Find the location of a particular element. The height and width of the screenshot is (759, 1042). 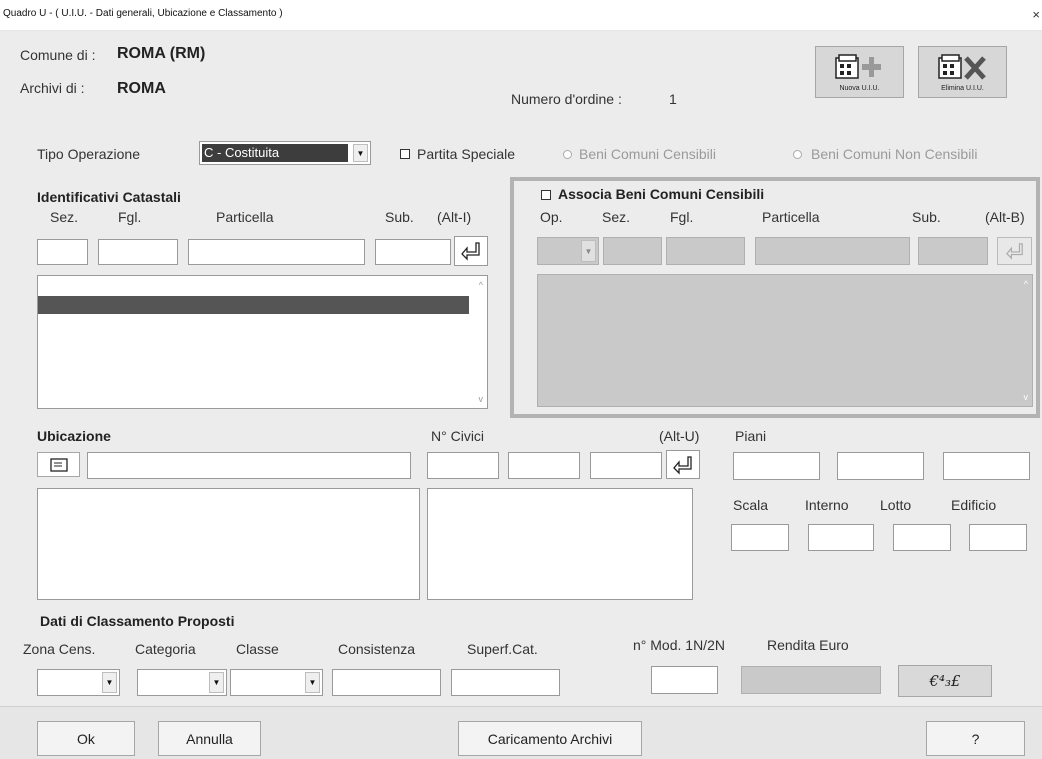

mod-input is located at coordinates (684, 680).